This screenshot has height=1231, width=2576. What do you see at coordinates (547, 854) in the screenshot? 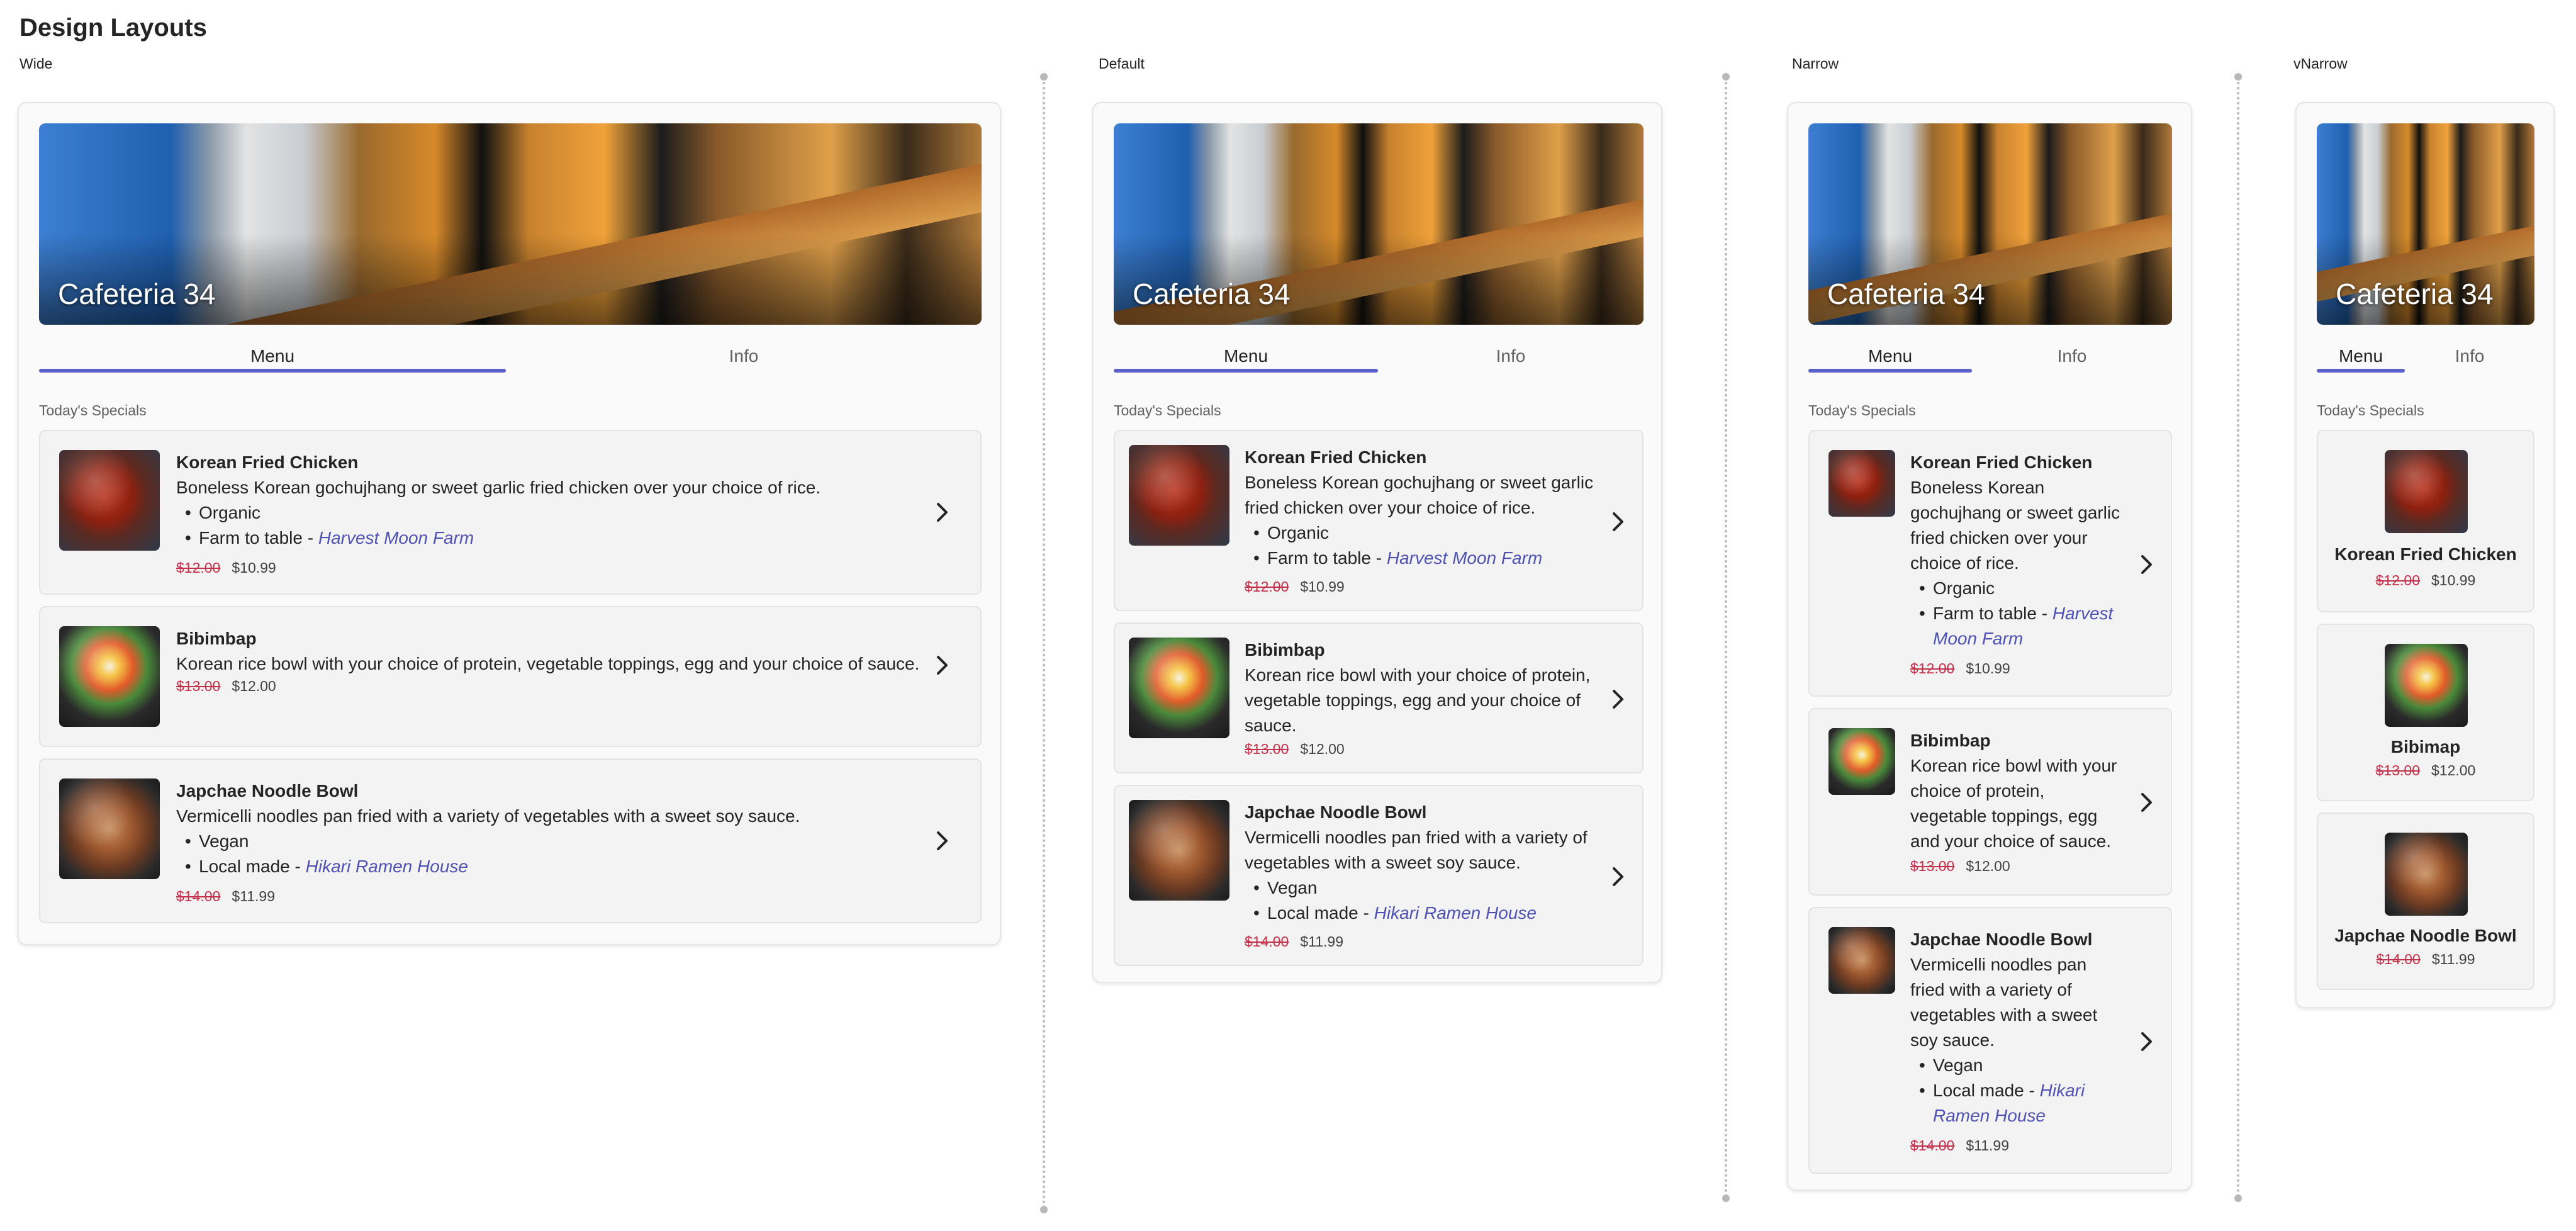
I see `item-tags: Vegan Local made - Hikari Ramen House` at bounding box center [547, 854].